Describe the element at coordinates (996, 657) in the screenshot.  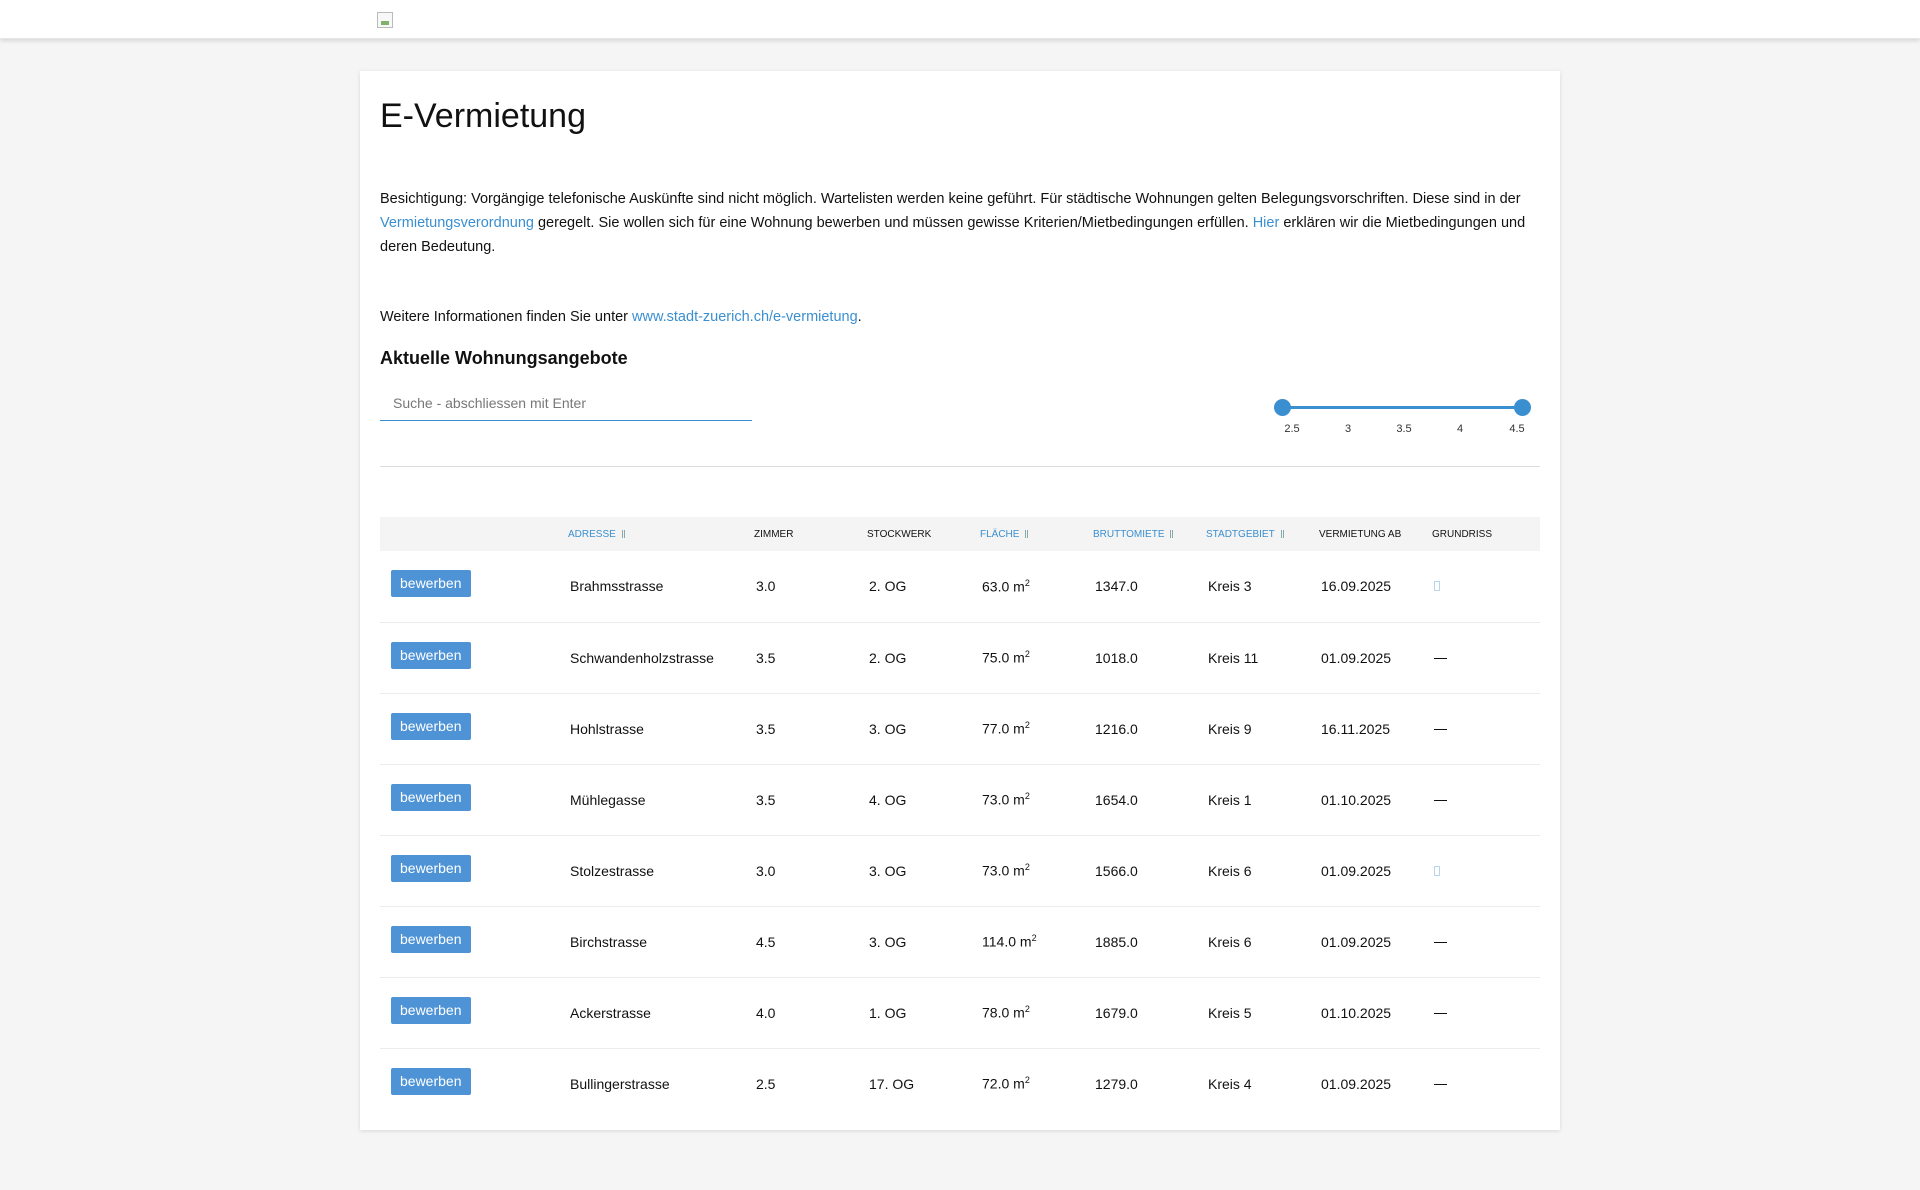
I see `flaeche-value: 75.0` at that location.